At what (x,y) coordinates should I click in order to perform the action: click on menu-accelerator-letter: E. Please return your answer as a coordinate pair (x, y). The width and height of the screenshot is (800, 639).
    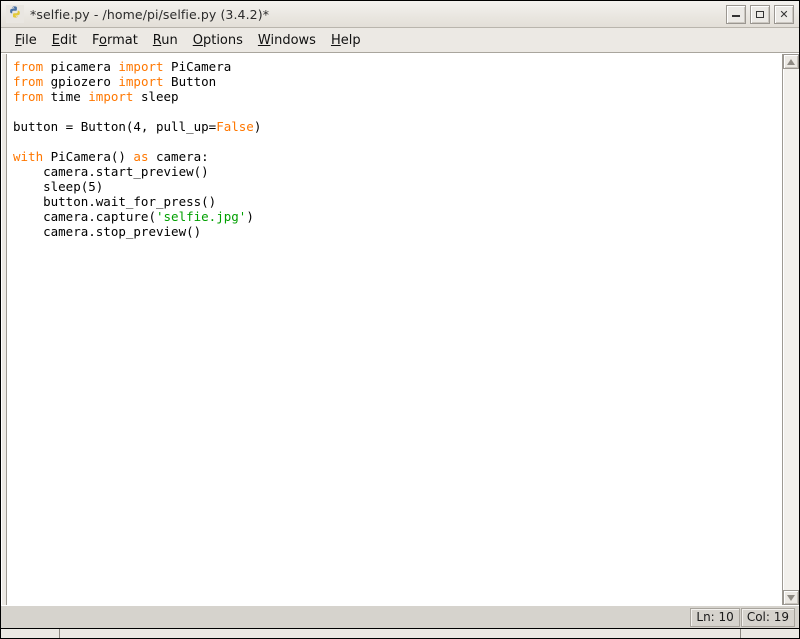
    Looking at the image, I should click on (55, 40).